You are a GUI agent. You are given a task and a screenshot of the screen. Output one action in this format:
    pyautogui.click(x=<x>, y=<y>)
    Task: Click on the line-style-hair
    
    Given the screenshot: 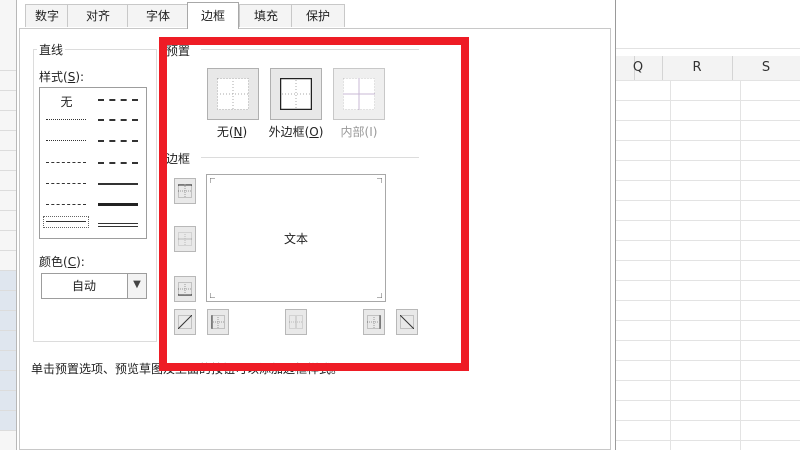 What is the action you would take?
    pyautogui.click(x=66, y=119)
    